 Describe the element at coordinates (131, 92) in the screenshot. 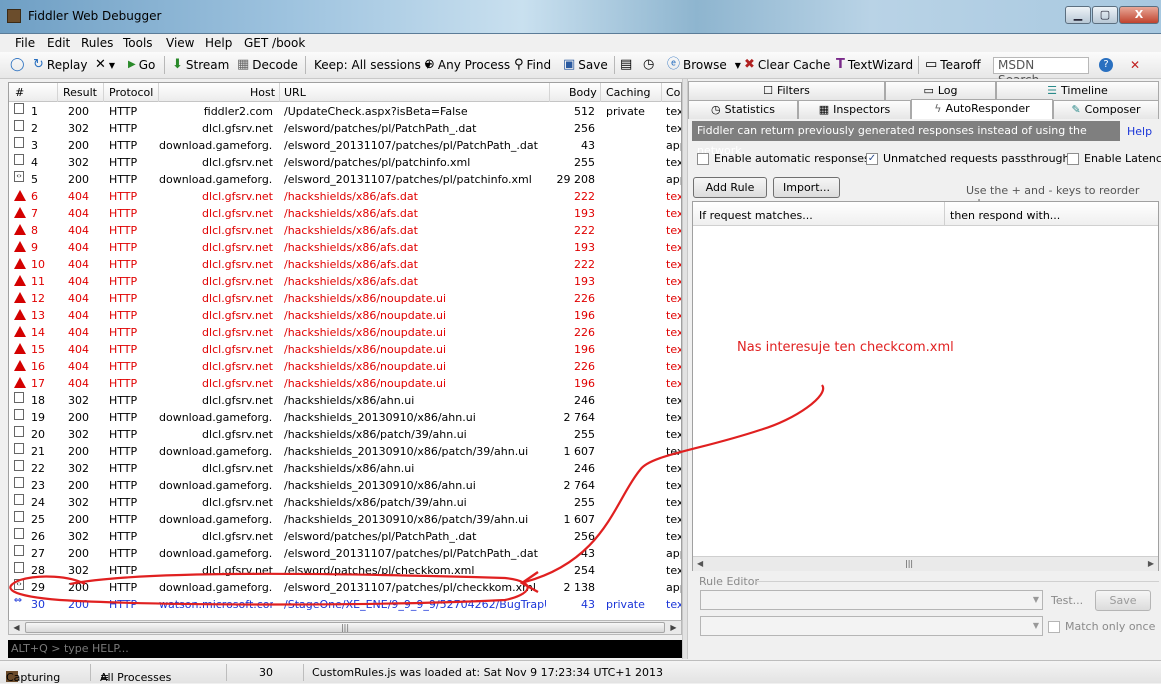

I see `column-header-protocol: Protocol` at that location.